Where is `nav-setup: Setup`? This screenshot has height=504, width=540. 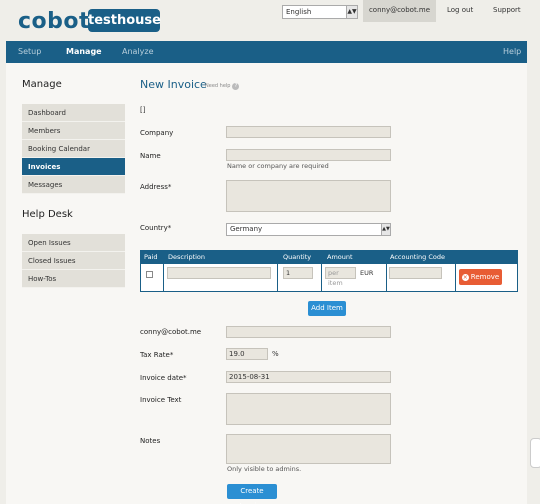 nav-setup: Setup is located at coordinates (29, 52).